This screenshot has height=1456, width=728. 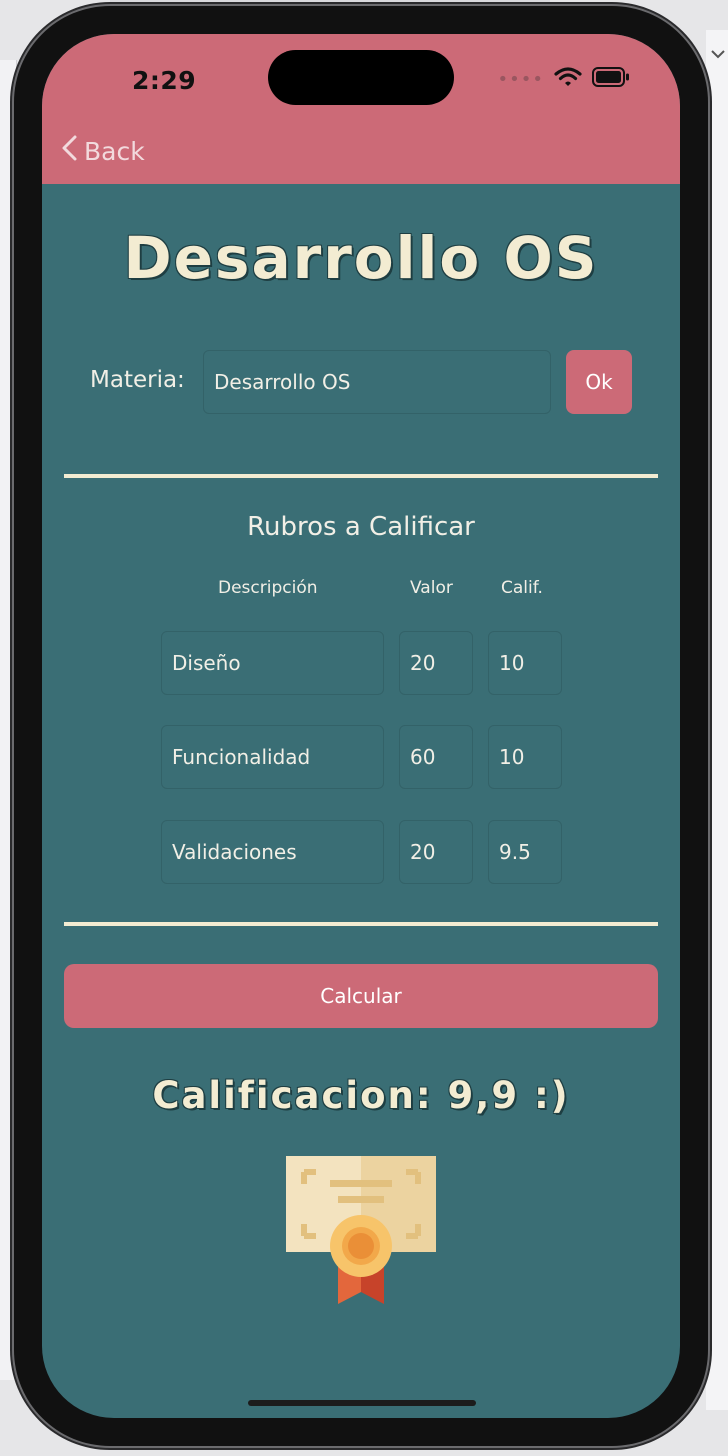 I want to click on status-time: 2:29, so click(x=164, y=80).